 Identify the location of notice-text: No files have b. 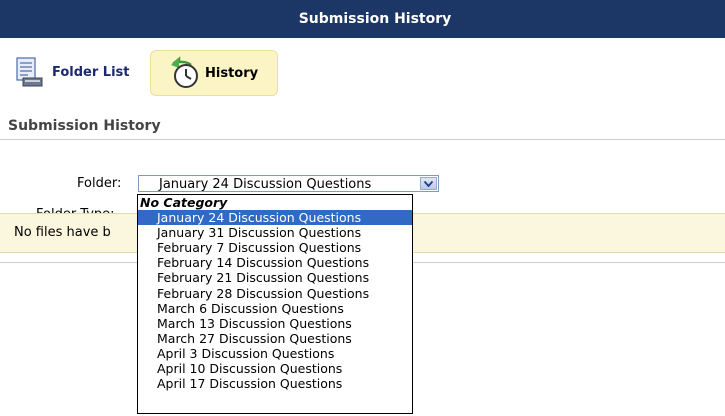
(62, 232).